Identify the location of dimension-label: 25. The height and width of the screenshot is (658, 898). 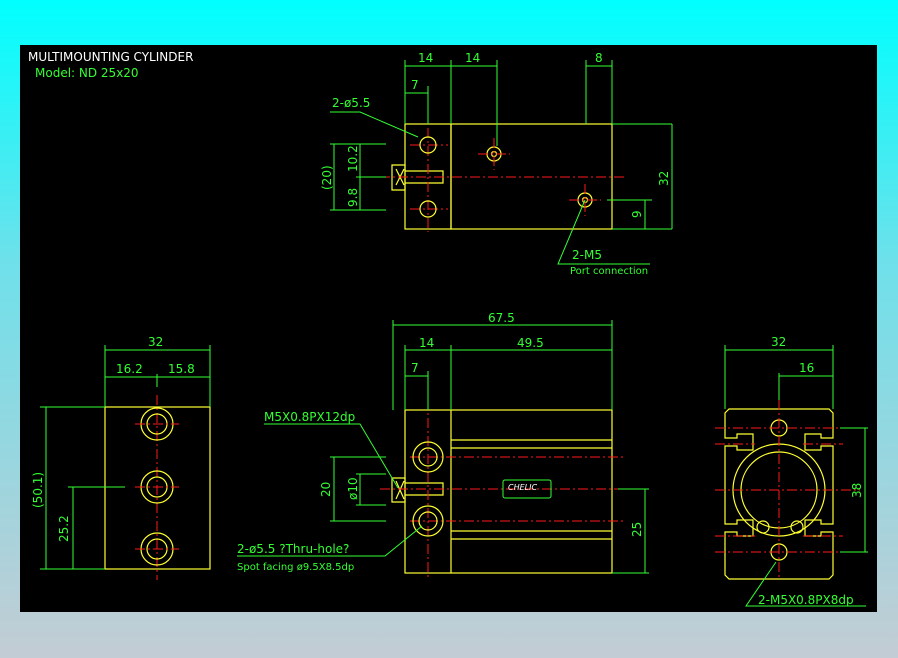
(637, 529).